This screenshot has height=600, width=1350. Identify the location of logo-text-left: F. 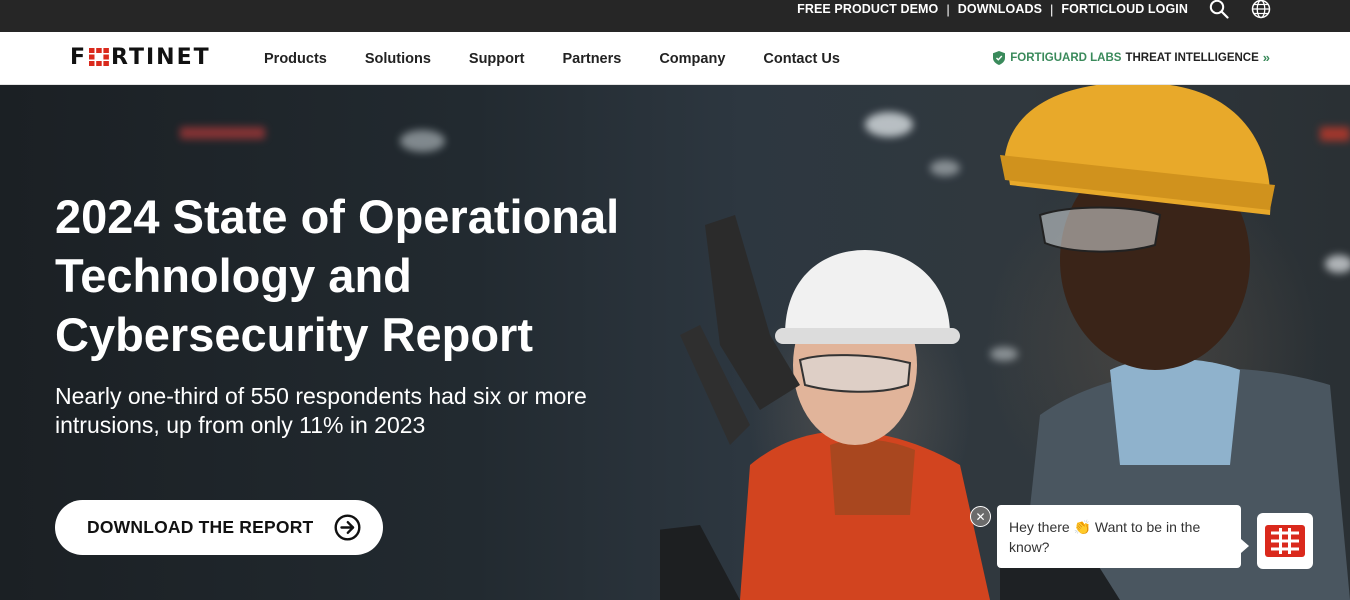
(79, 57).